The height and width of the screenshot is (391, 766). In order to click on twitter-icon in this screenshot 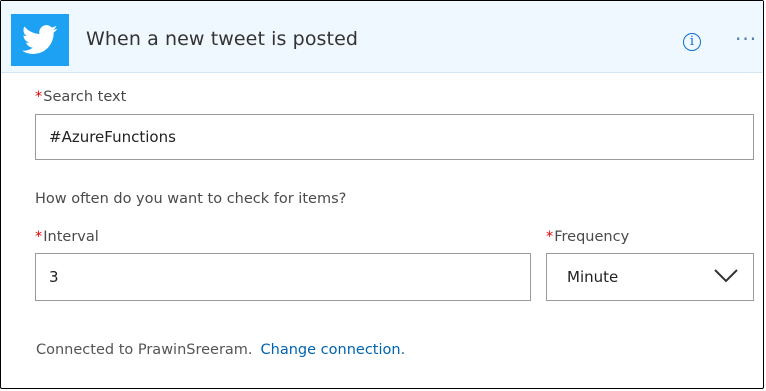, I will do `click(40, 40)`.